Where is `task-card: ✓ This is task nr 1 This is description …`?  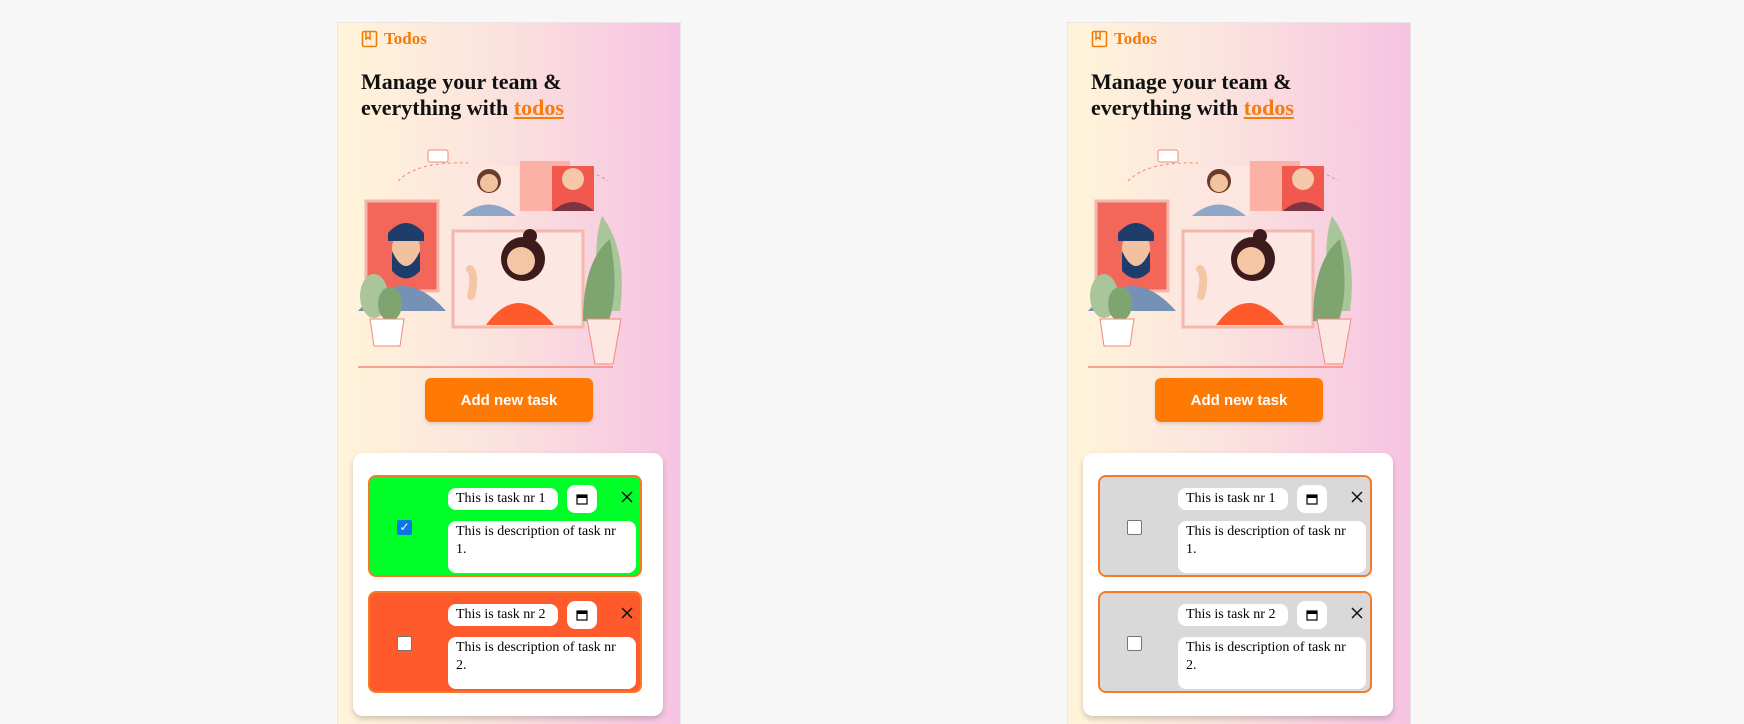 task-card: ✓ This is task nr 1 This is description … is located at coordinates (505, 526).